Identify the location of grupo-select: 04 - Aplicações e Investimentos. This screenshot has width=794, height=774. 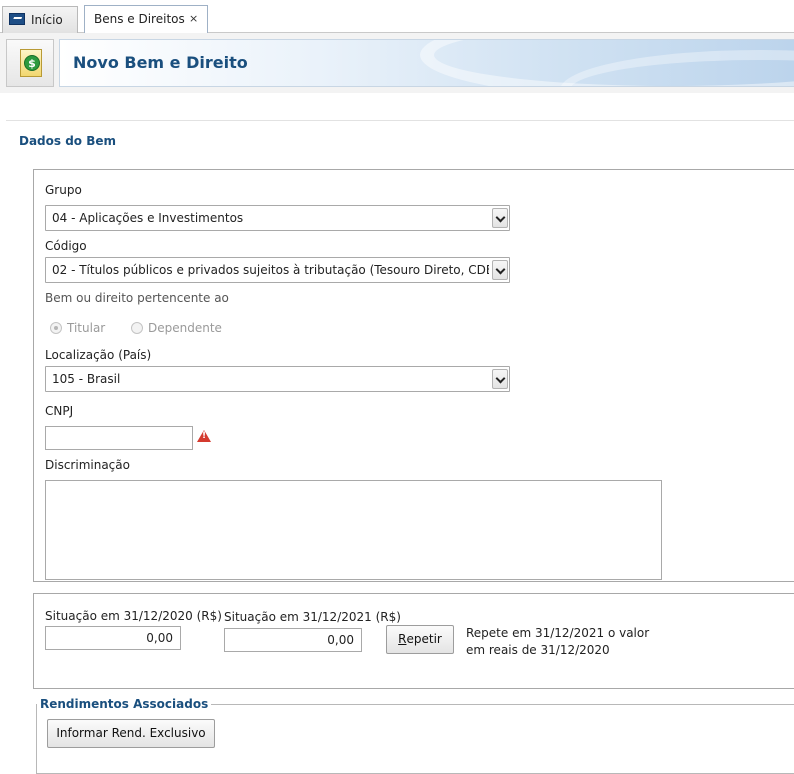
(277, 218).